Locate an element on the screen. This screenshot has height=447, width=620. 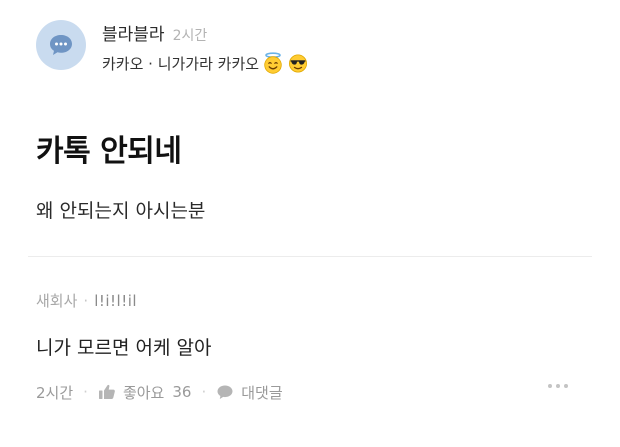
comment-nickname: l!i!l!il is located at coordinates (116, 300).